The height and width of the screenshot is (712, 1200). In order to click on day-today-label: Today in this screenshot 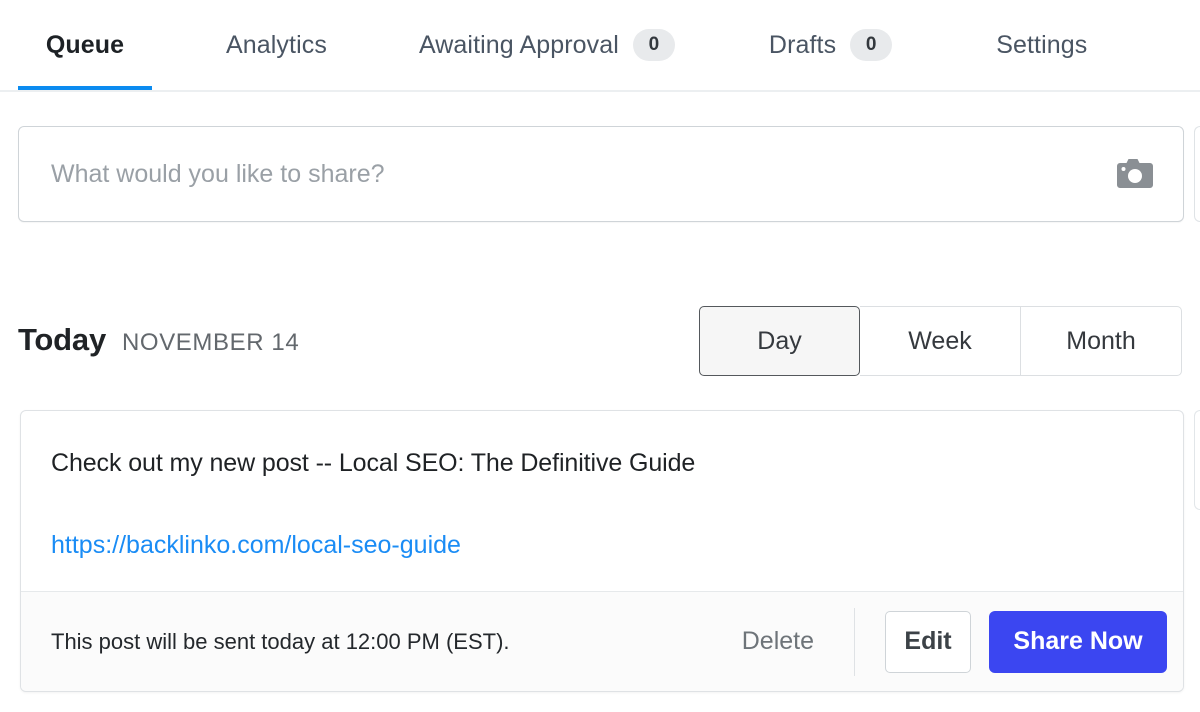, I will do `click(62, 339)`.